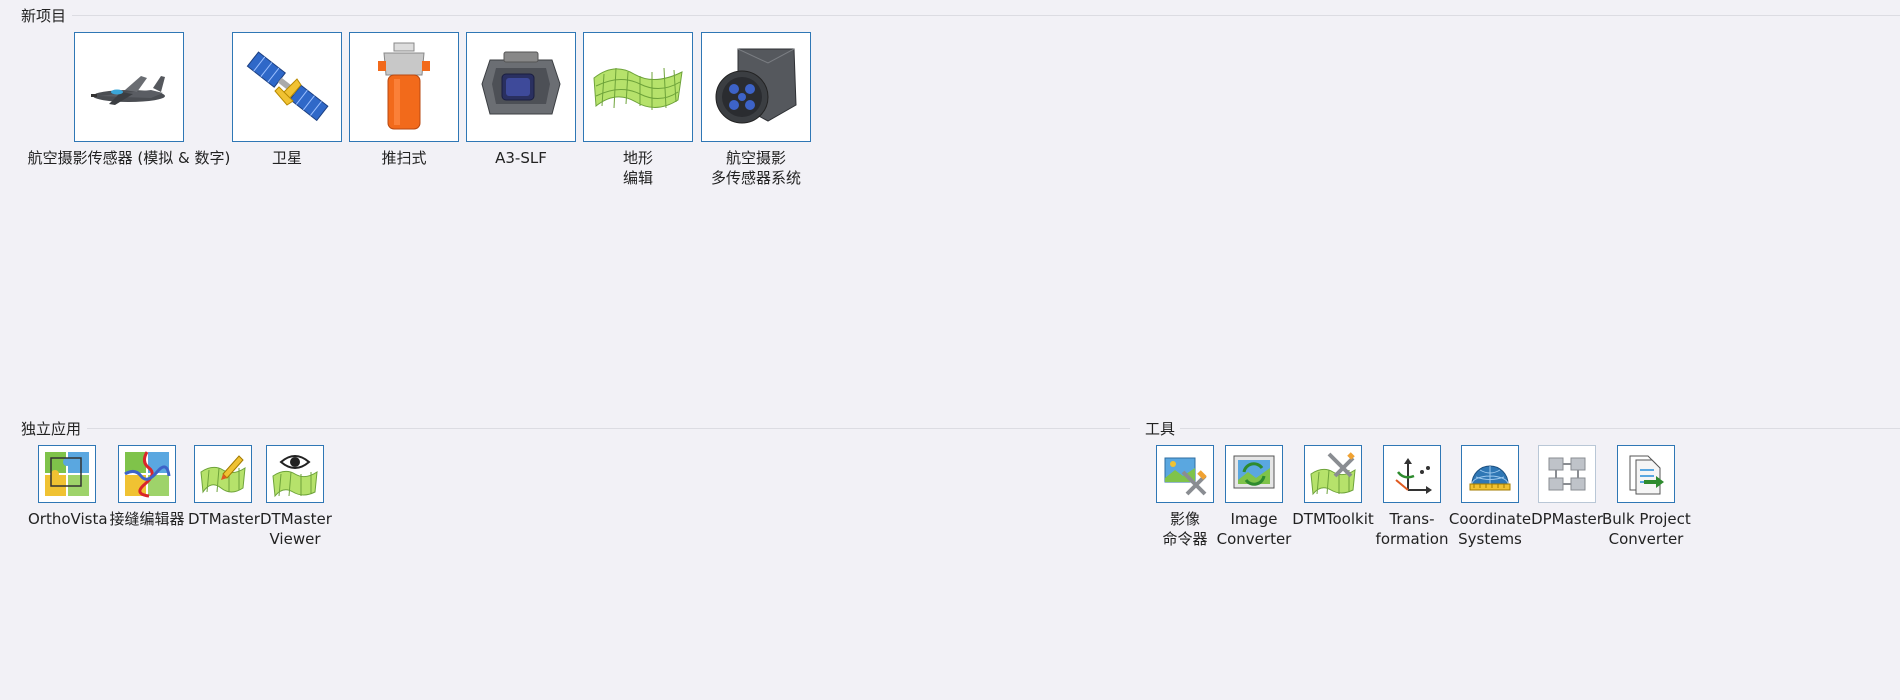 The image size is (1900, 700). Describe the element at coordinates (1540, 428) in the screenshot. I see `section-divider-tools` at that location.